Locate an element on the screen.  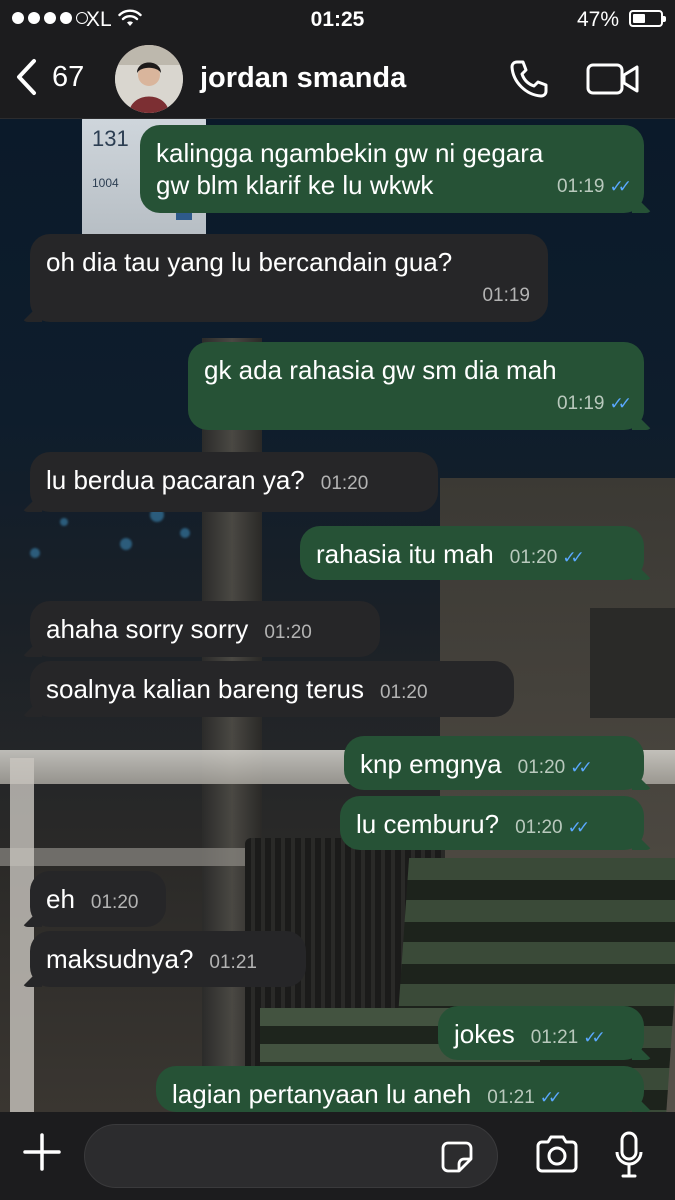
message-text: soalnya kalian bareng terus is located at coordinates (205, 689).